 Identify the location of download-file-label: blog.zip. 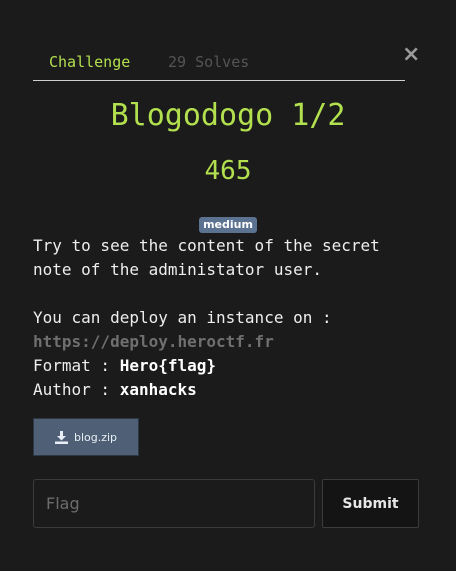
(95, 437).